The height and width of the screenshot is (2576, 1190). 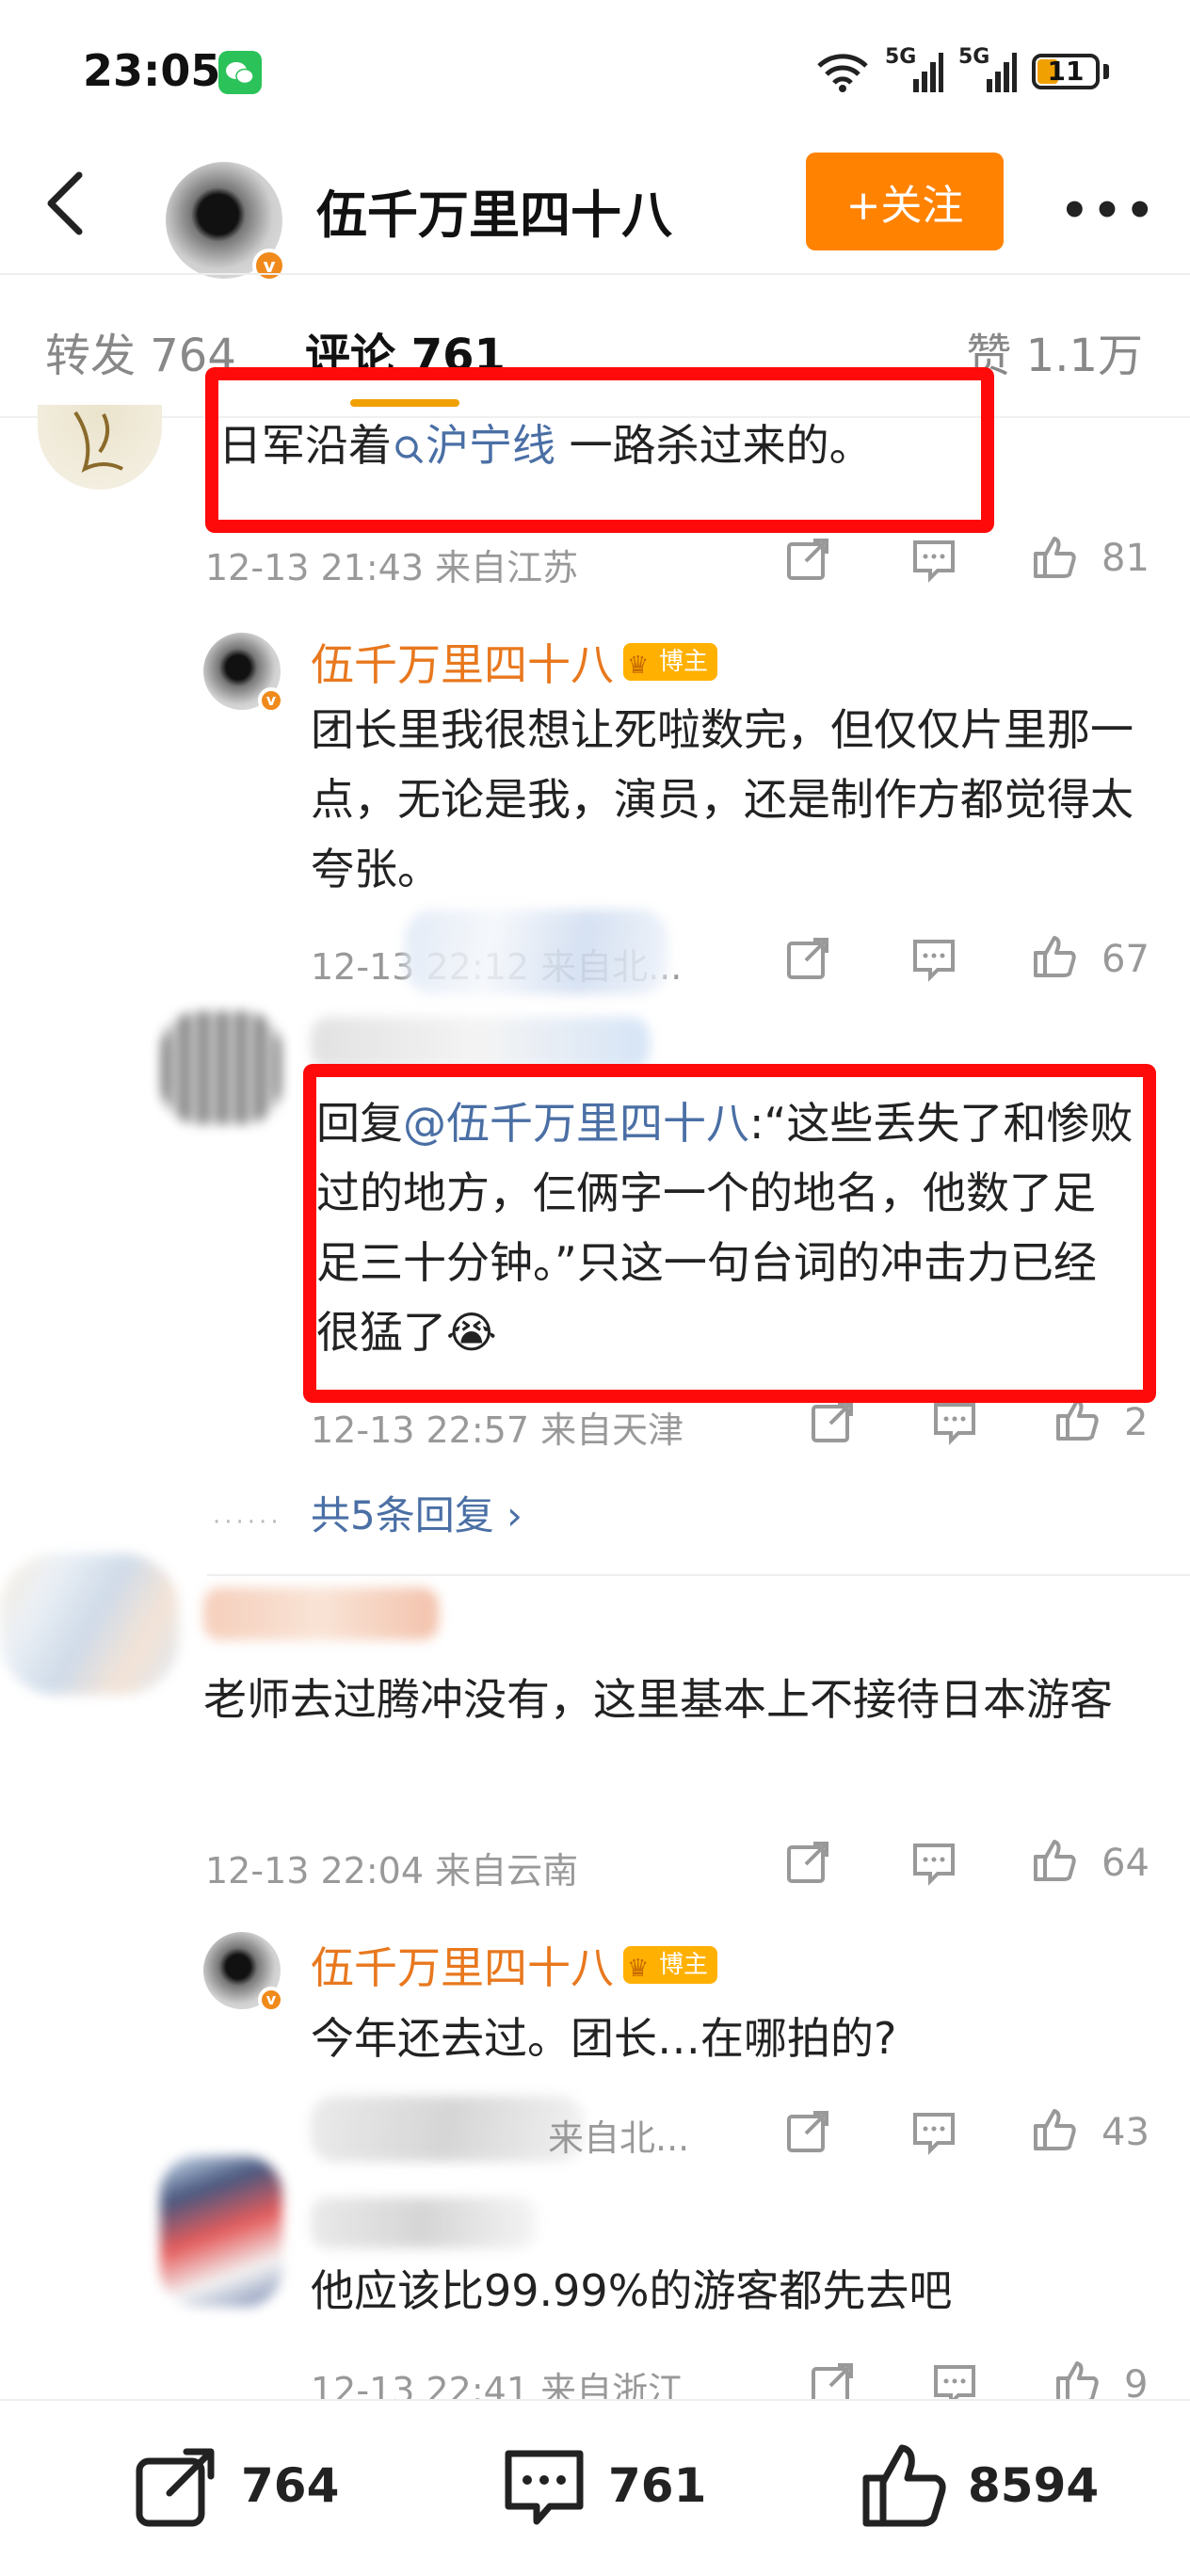 I want to click on more-replies-dots: ······, so click(x=248, y=1522).